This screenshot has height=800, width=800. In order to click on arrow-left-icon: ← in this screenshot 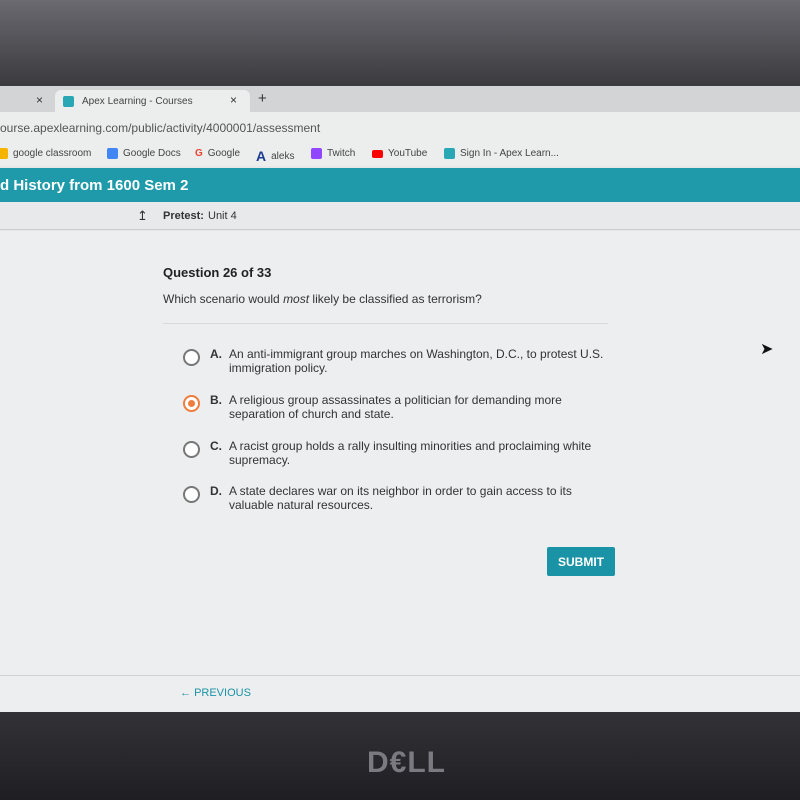, I will do `click(187, 693)`.